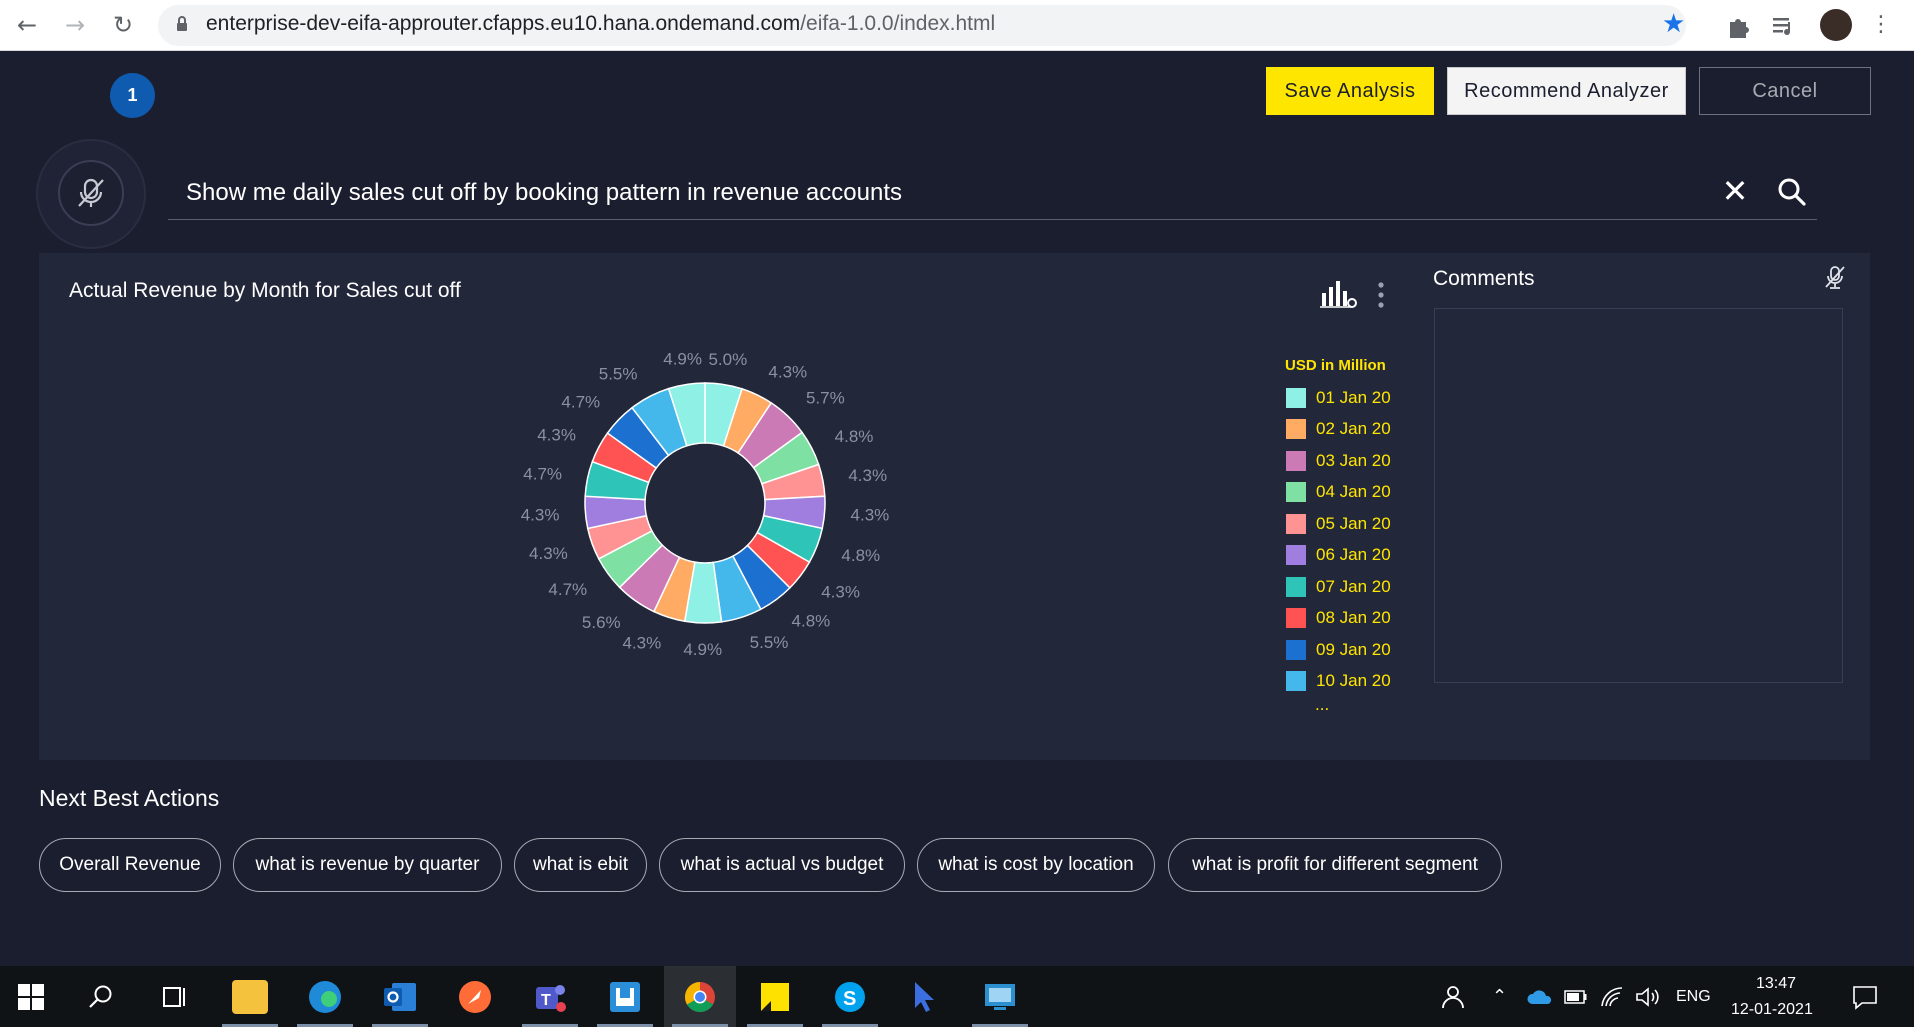 This screenshot has width=1914, height=1027. I want to click on legend-item: 09 Jan 20, so click(1355, 650).